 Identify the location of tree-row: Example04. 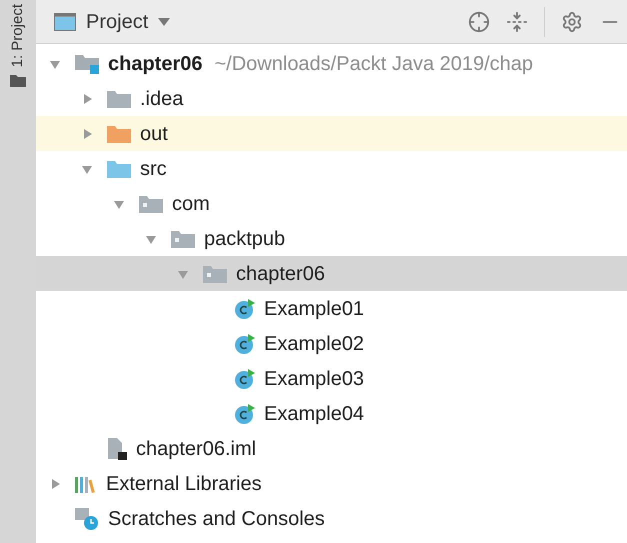
(331, 413).